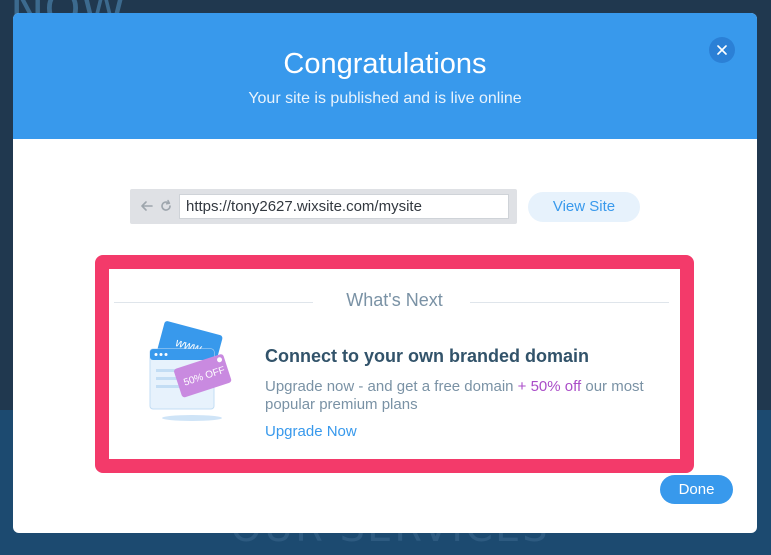 The height and width of the screenshot is (555, 771). I want to click on dialog-title: Congratulations, so click(385, 64).